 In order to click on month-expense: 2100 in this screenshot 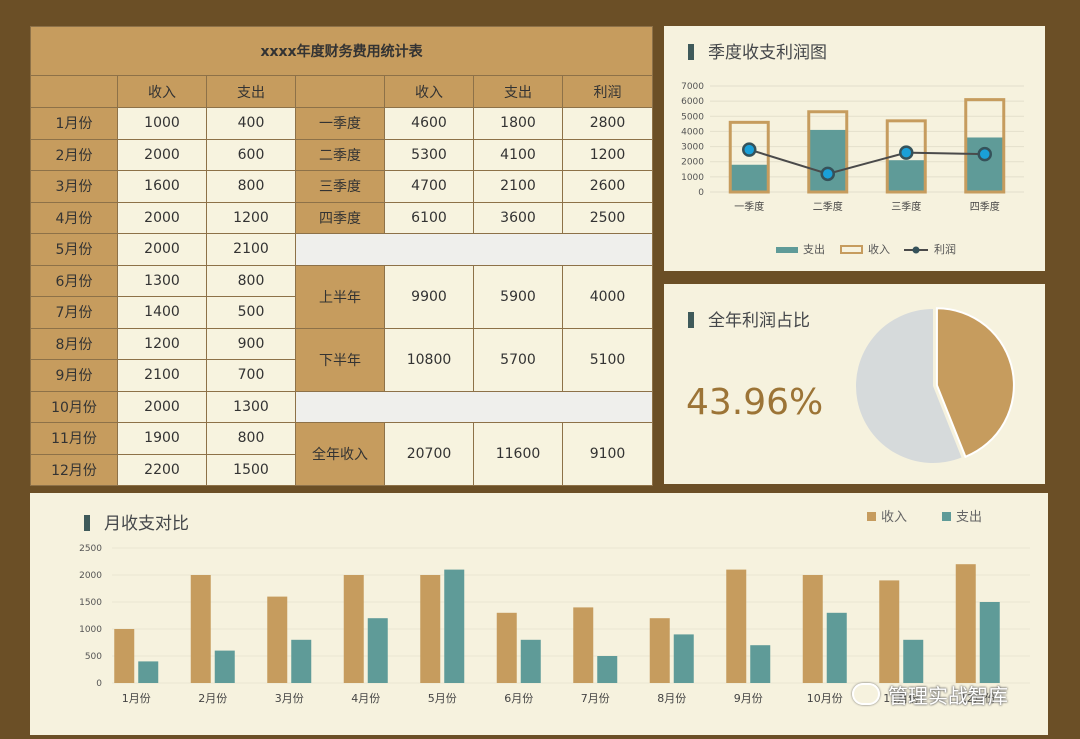, I will do `click(251, 249)`.